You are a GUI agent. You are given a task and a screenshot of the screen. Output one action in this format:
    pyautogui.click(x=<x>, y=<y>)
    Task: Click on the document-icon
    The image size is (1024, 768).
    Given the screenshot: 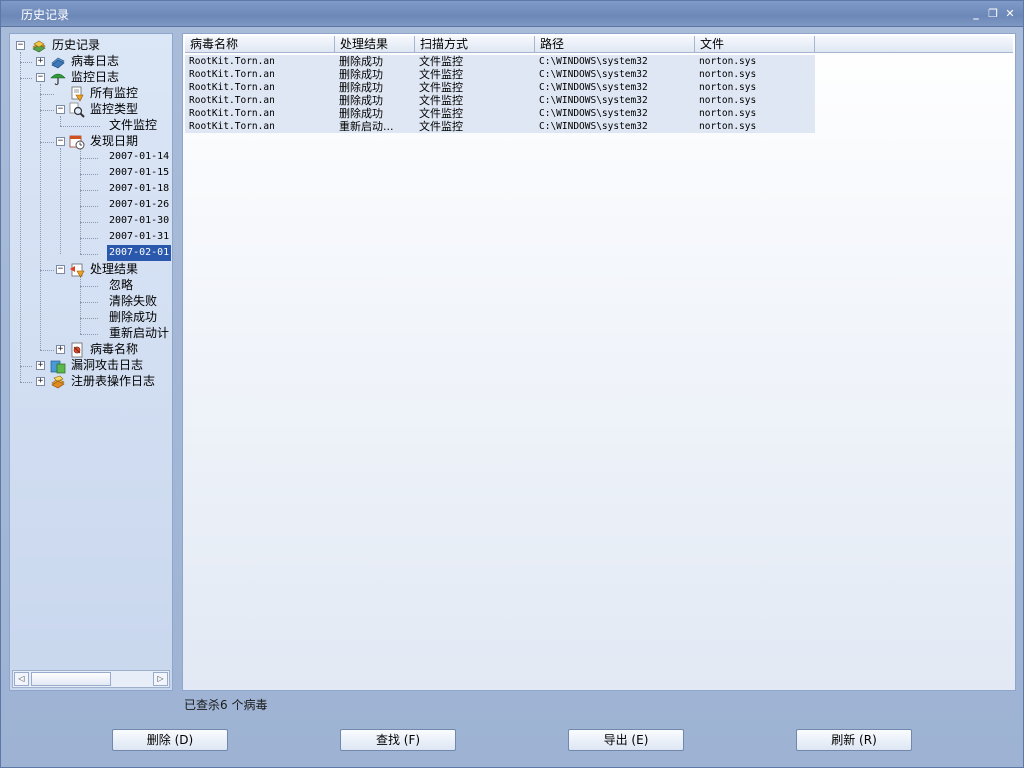 What is the action you would take?
    pyautogui.click(x=77, y=94)
    